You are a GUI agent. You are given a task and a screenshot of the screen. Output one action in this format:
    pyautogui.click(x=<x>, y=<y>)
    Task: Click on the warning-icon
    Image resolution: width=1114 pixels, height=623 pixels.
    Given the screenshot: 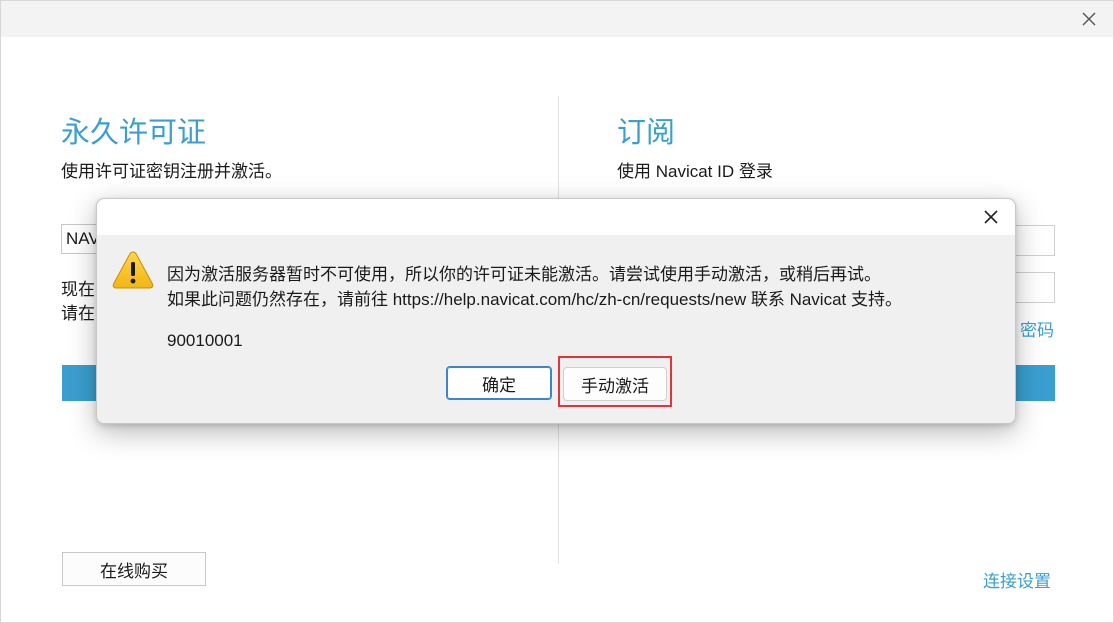 What is the action you would take?
    pyautogui.click(x=133, y=270)
    